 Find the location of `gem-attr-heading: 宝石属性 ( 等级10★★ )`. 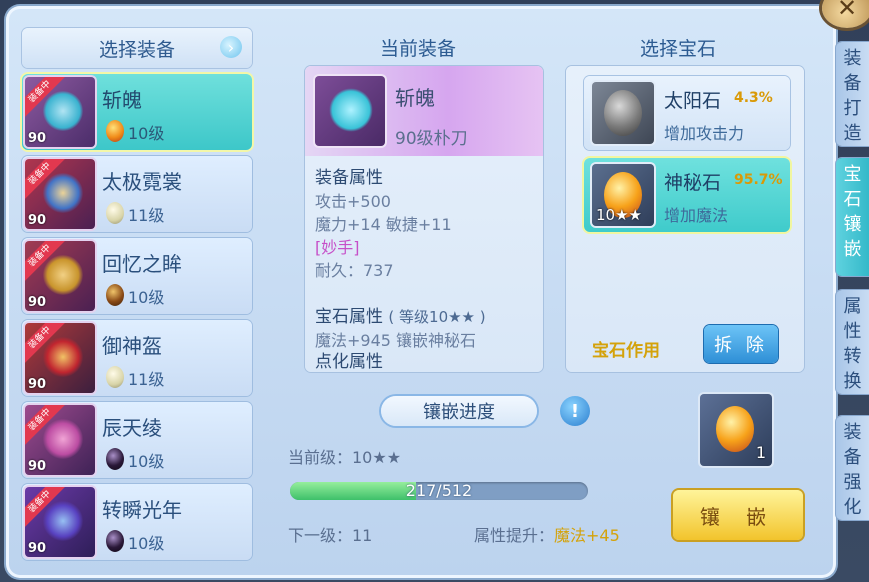

gem-attr-heading: 宝石属性 ( 等级10★★ ) is located at coordinates (400, 314).